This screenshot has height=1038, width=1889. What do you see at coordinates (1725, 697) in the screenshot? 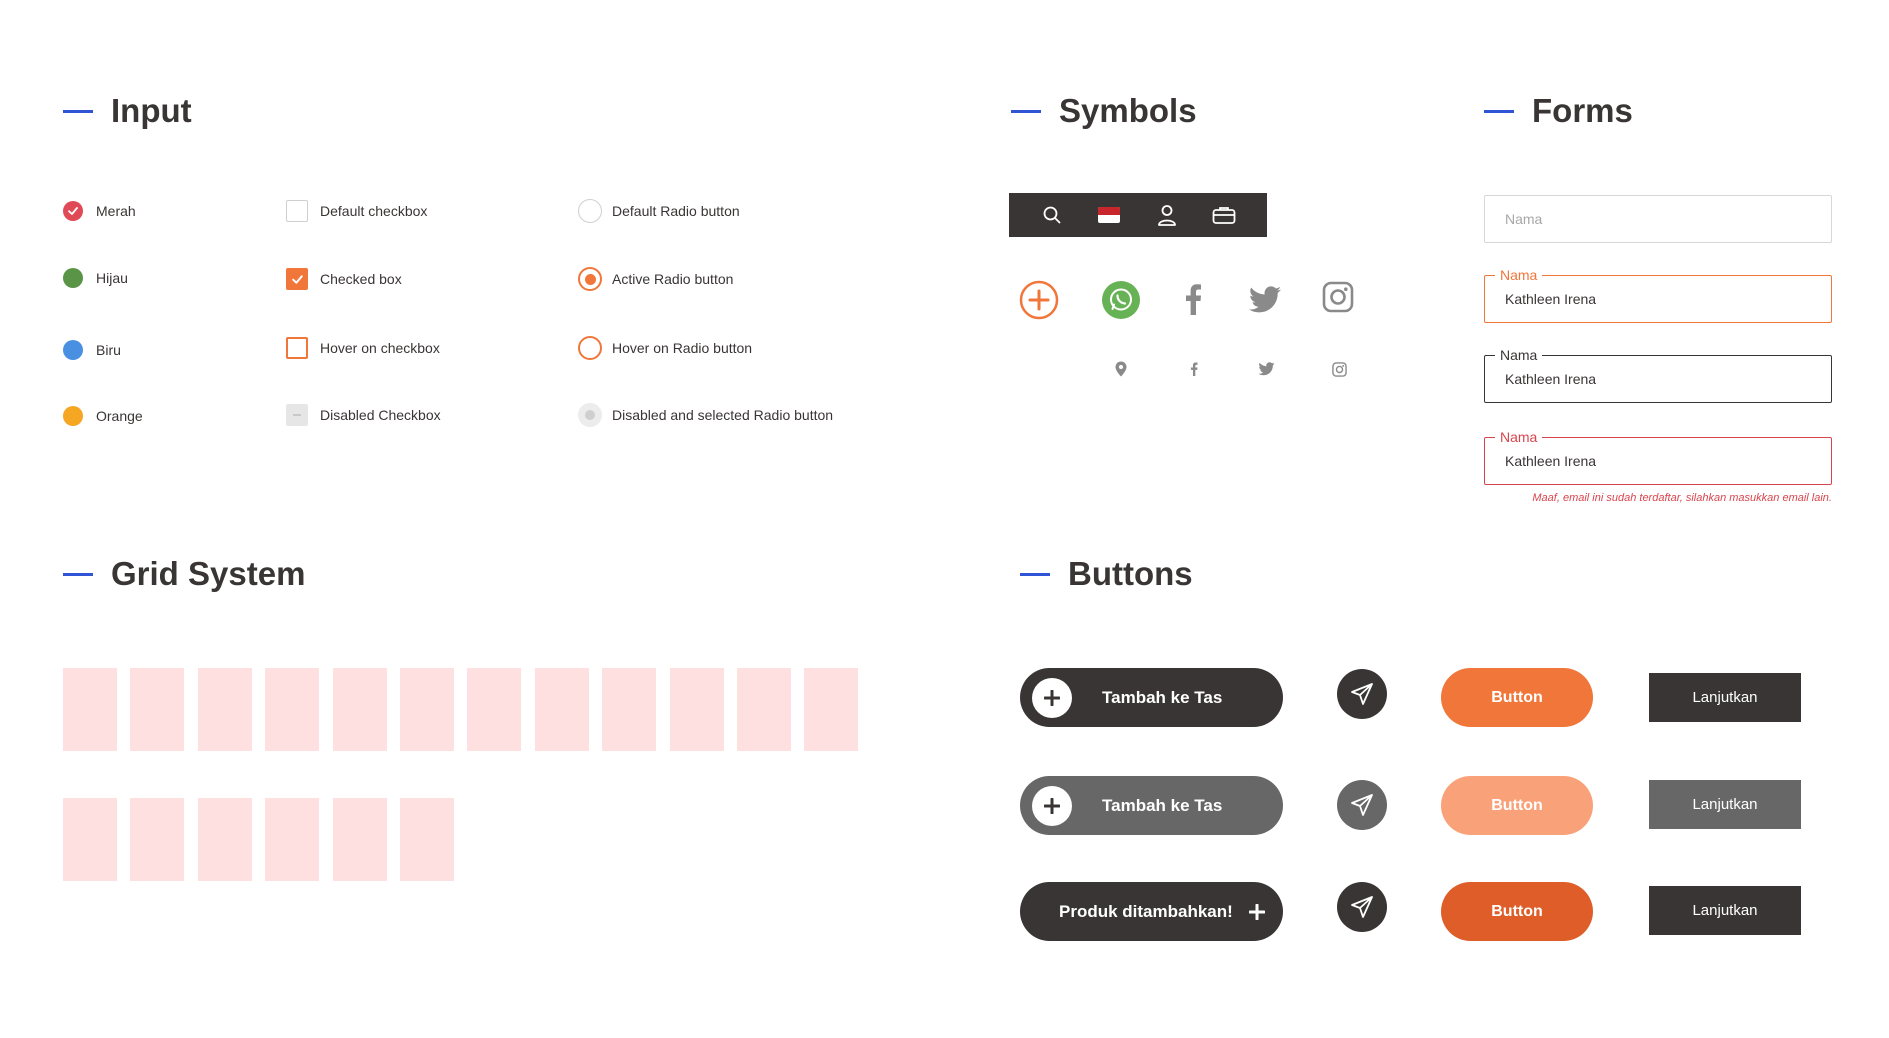
I see `continue-button: Lanjutkan` at bounding box center [1725, 697].